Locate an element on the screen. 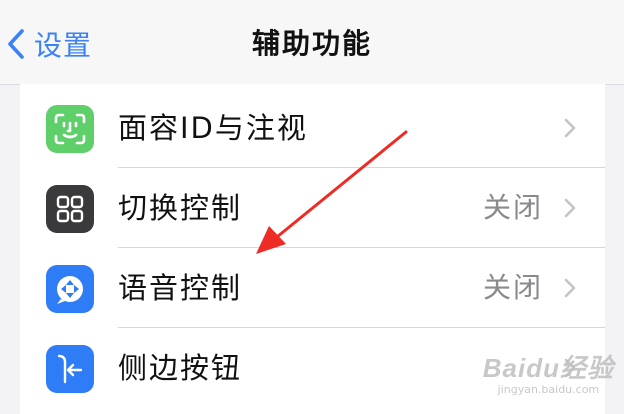 The image size is (624, 414). side-button-icon is located at coordinates (70, 369).